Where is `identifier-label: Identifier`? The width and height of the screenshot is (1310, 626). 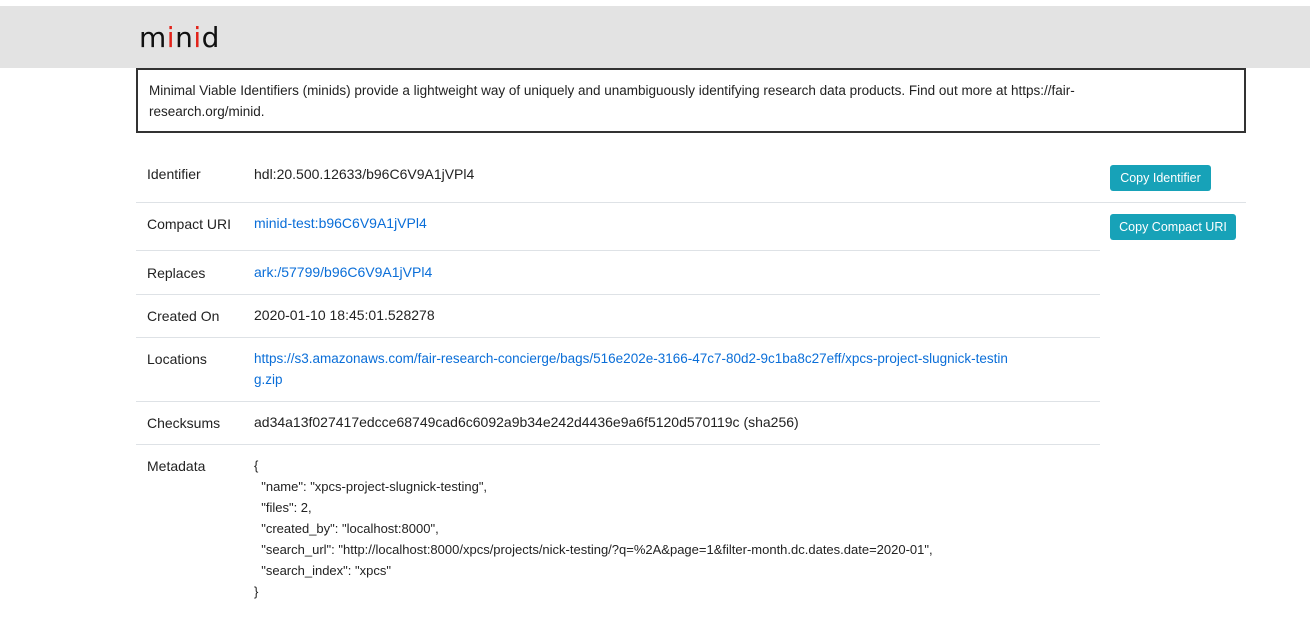
identifier-label: Identifier is located at coordinates (174, 174).